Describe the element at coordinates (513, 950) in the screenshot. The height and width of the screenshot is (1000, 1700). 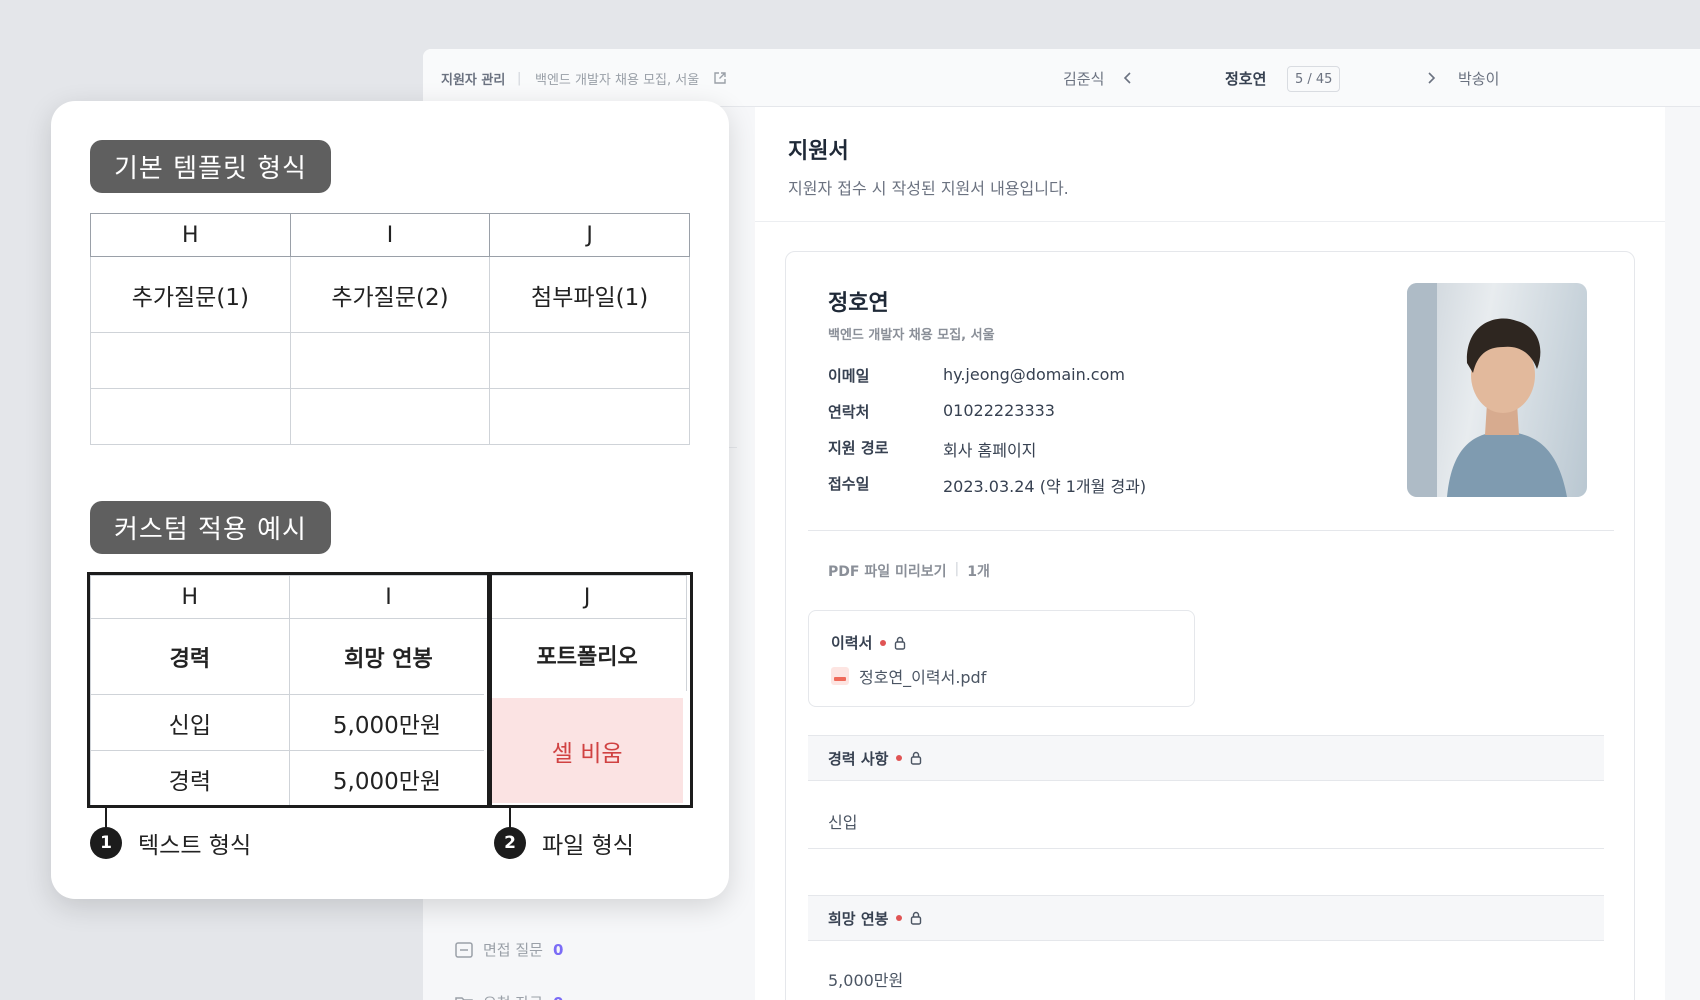
I see `sidebar-item-label: 면접 질문` at that location.